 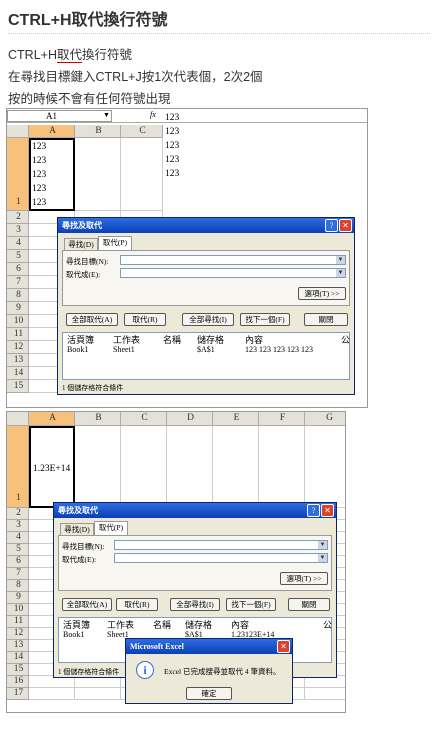 I want to click on column-header-e: E, so click(x=236, y=419).